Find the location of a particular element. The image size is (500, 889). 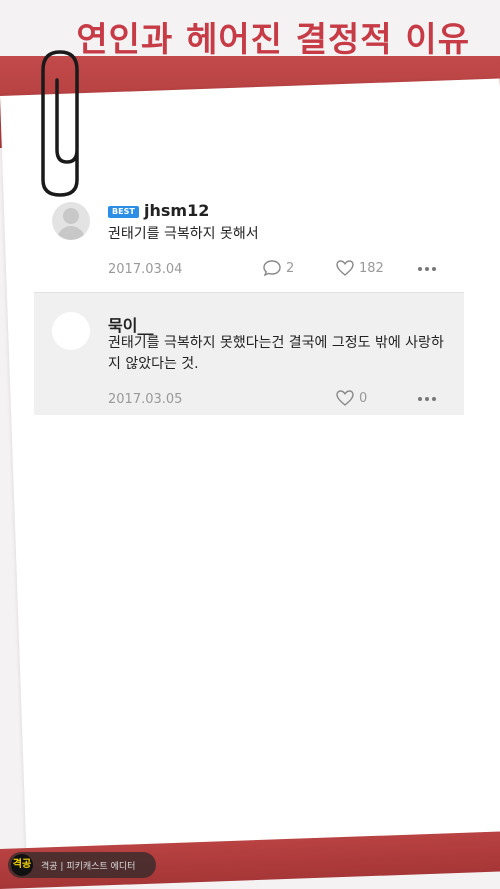

page-title: 연인과 헤어진 결정적 이유 is located at coordinates (273, 40).